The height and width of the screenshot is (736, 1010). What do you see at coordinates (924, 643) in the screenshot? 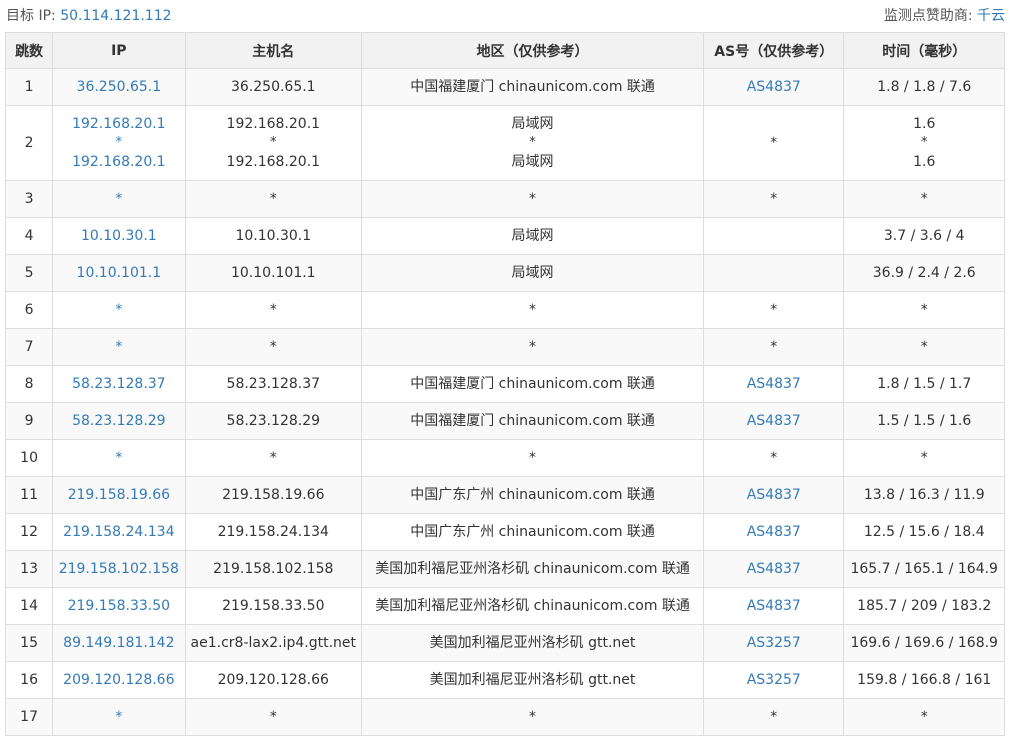
I see `time-cell: 169.6 / 169.6 / 168.9` at bounding box center [924, 643].